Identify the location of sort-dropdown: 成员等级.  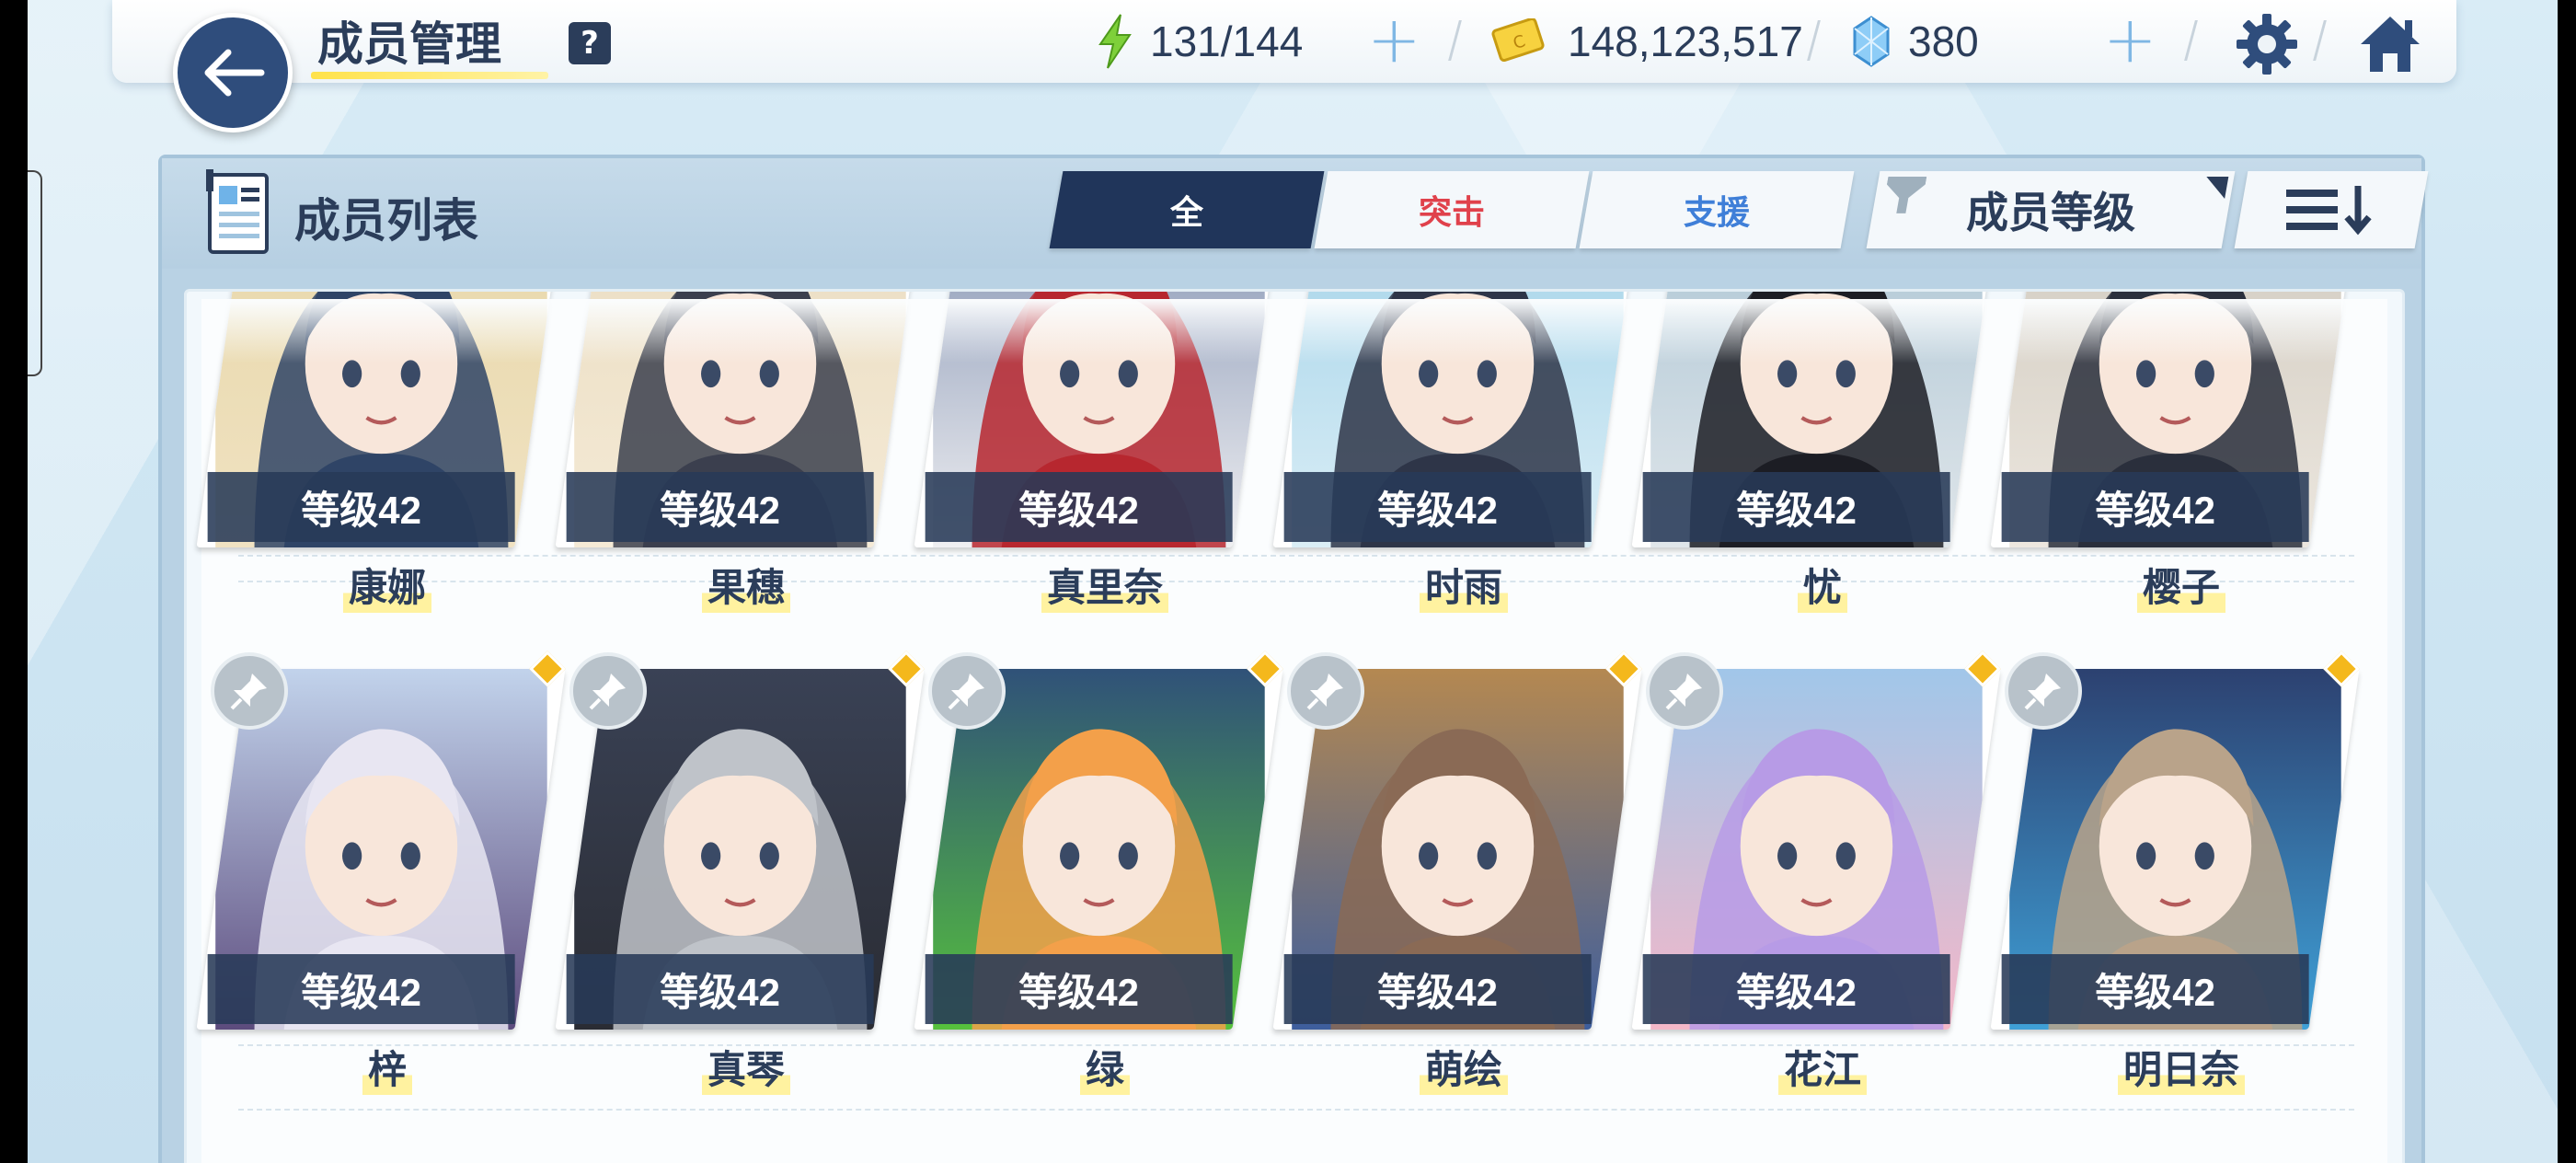
(2051, 210).